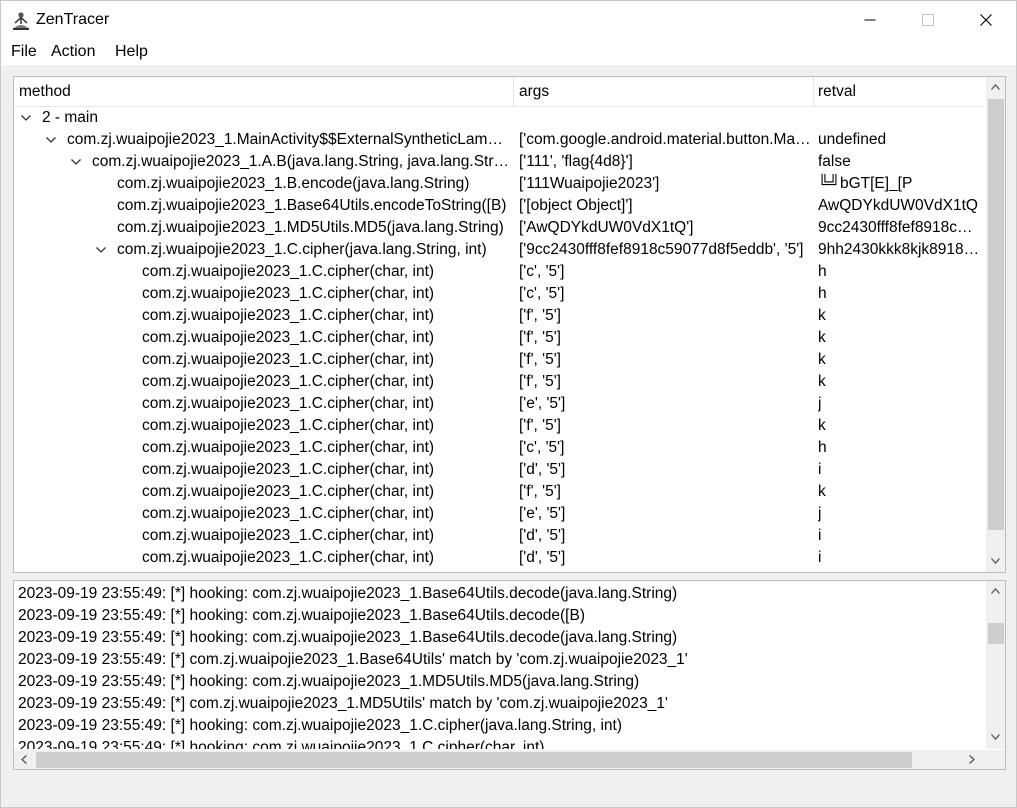  I want to click on tree-row-retval: ╚╝bGT[E]_[P, so click(865, 183).